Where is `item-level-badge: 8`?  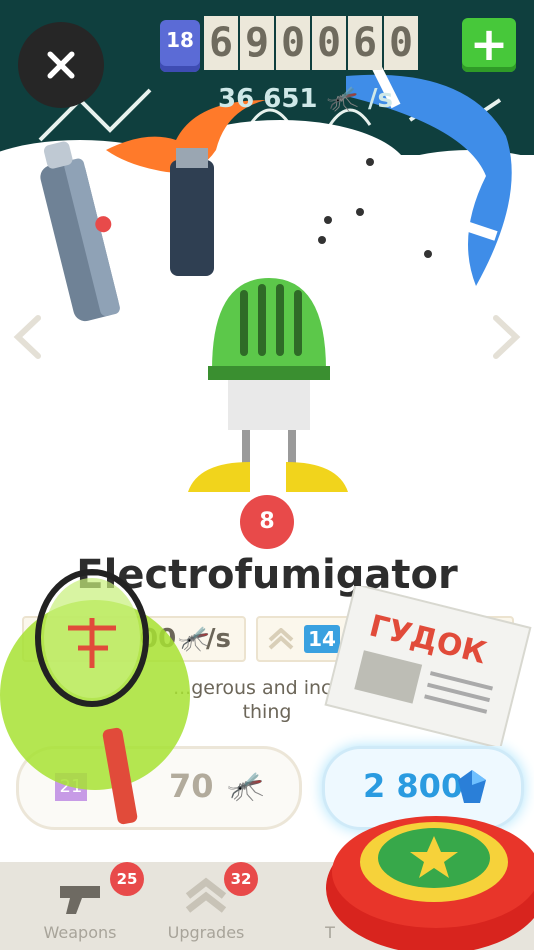
item-level-badge: 8 is located at coordinates (267, 522).